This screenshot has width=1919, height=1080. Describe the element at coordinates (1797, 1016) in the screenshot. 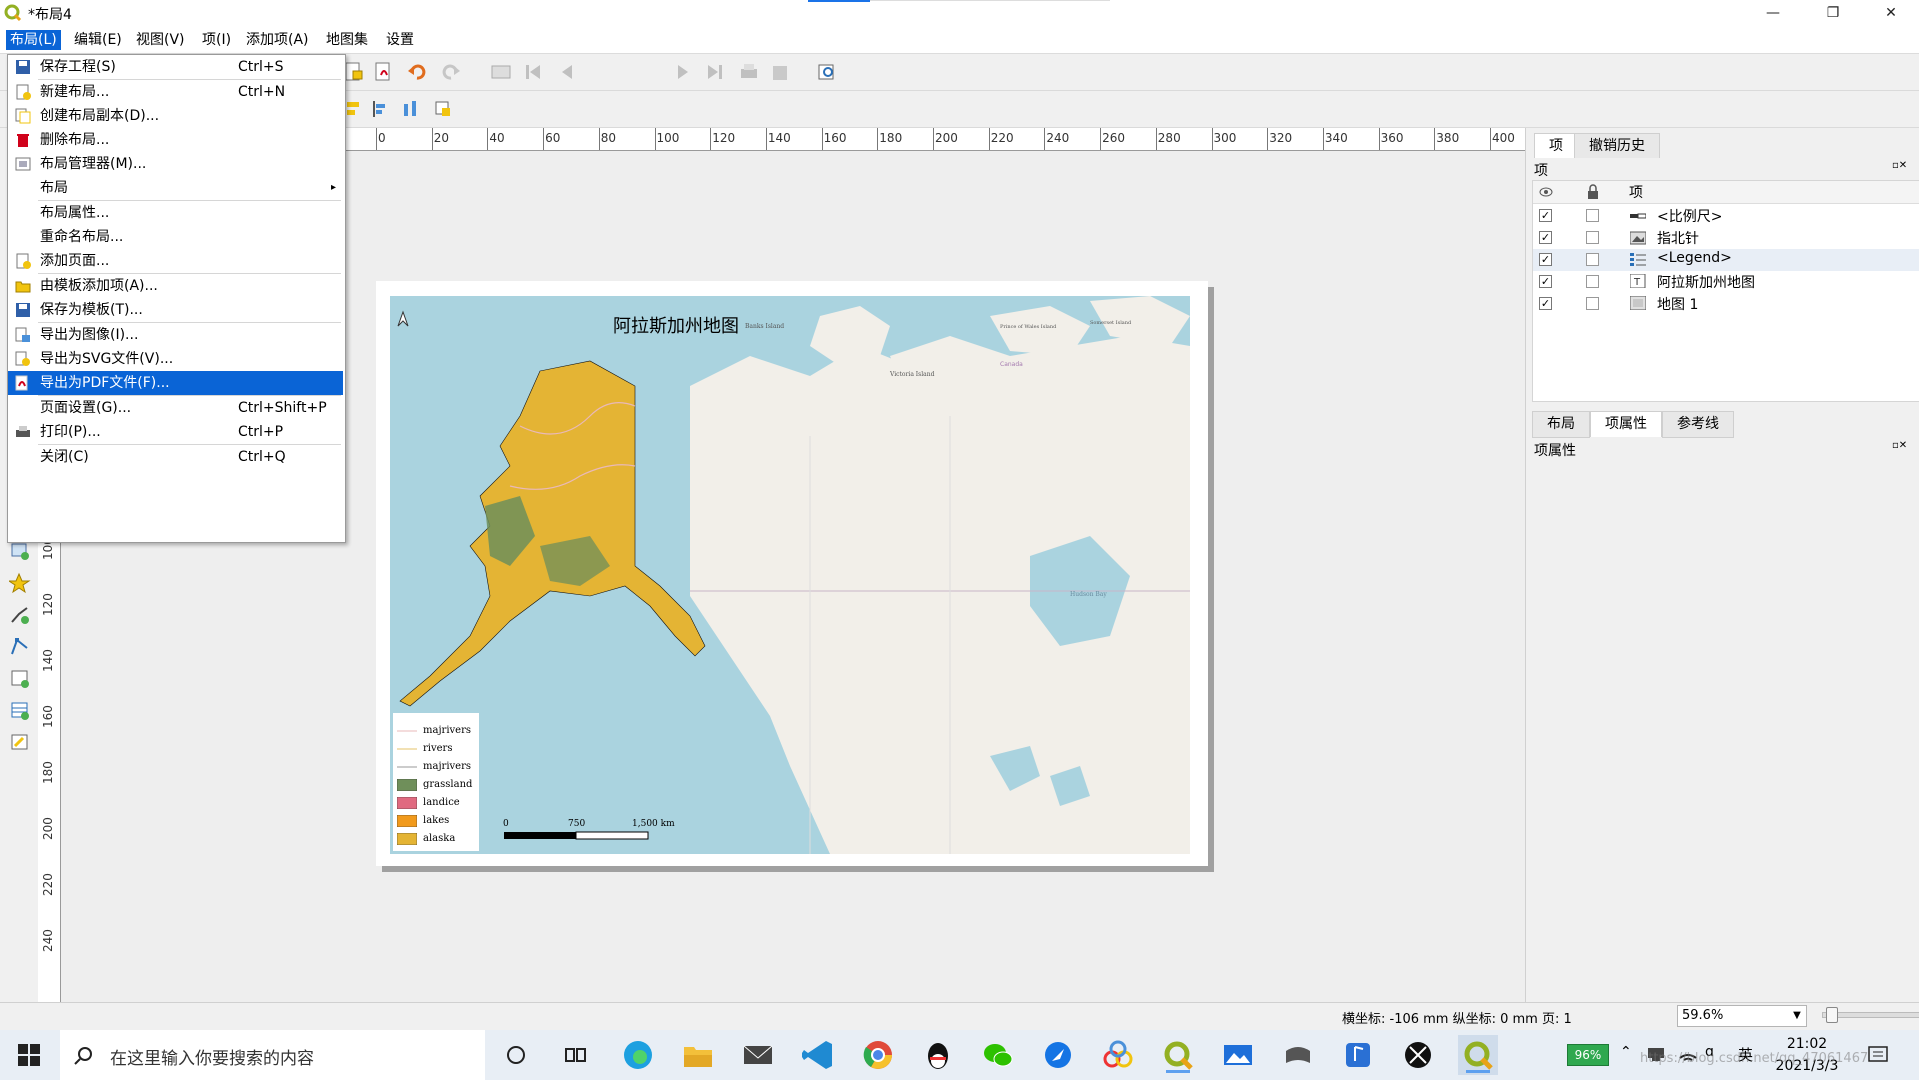

I see `chevron-down-icon: ▼` at that location.